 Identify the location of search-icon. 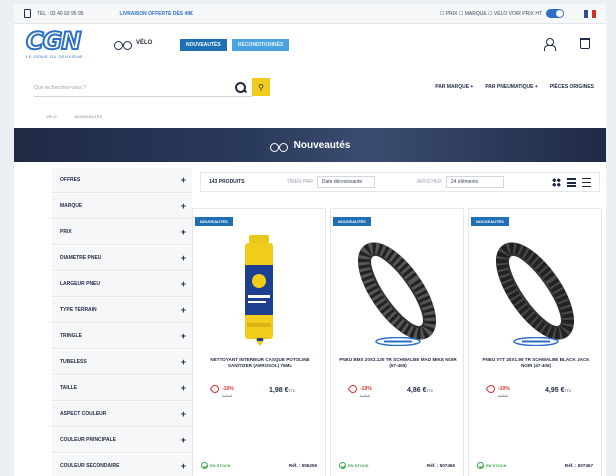
(240, 87).